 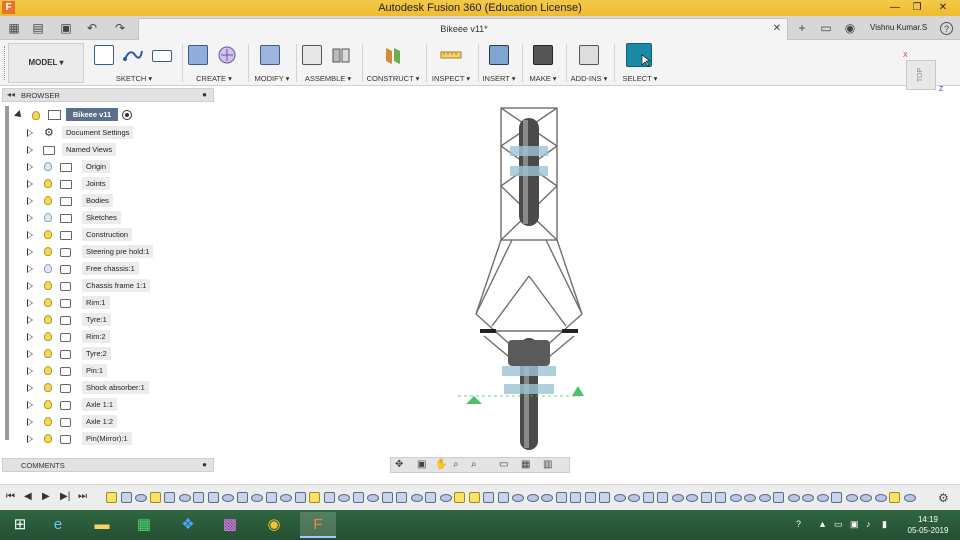 I want to click on undo-icon: ↶, so click(x=92, y=28).